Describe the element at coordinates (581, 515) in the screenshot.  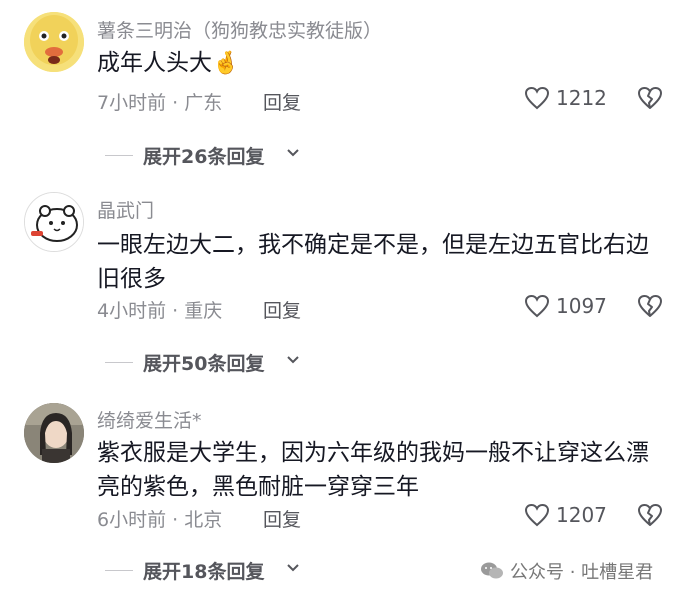
I see `like-count: 1207` at that location.